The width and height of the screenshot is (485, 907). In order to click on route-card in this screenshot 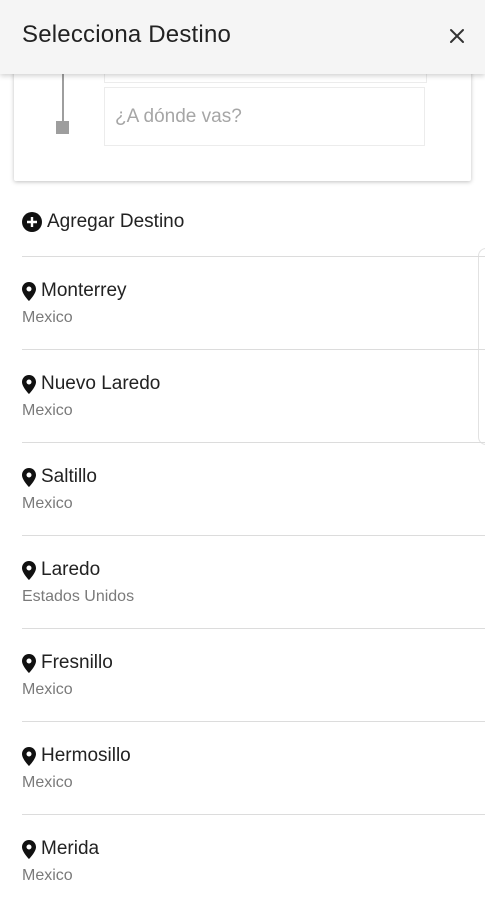, I will do `click(242, 120)`.